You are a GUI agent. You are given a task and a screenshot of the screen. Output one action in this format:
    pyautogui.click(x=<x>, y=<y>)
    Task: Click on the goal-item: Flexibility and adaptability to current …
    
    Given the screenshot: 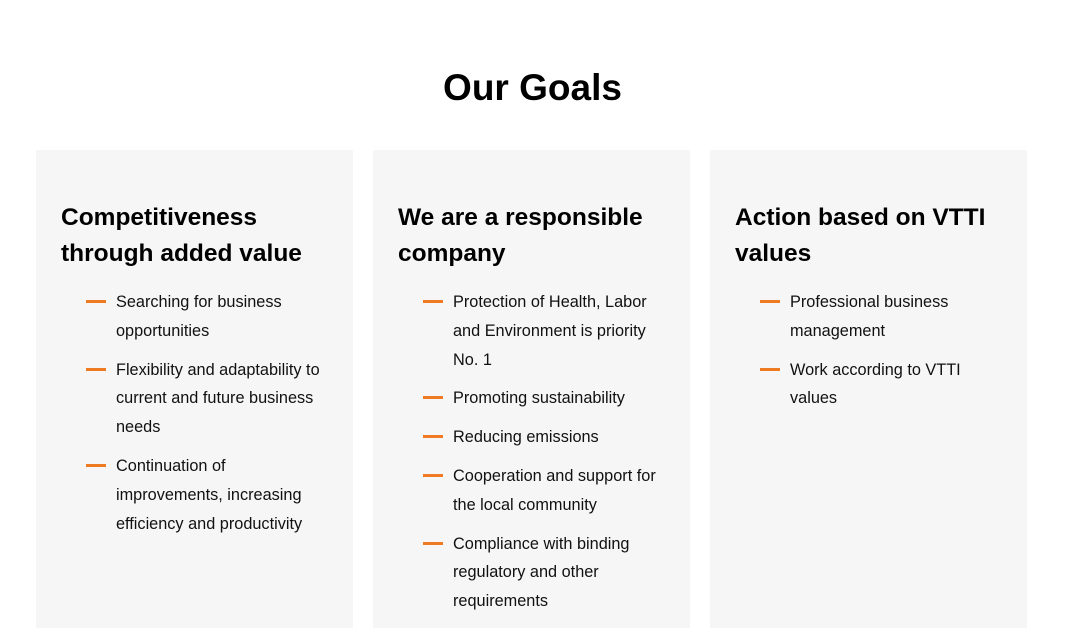 What is the action you would take?
    pyautogui.click(x=209, y=399)
    